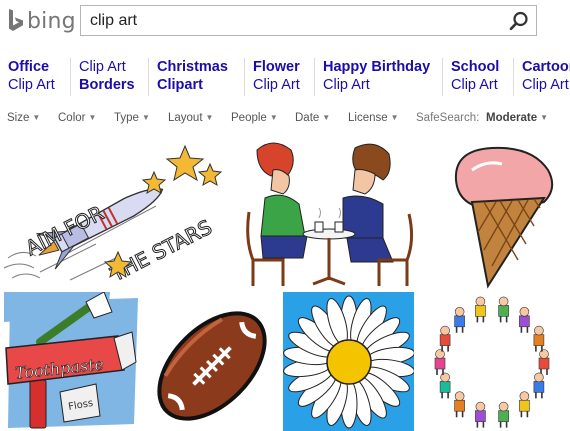  I want to click on search-button, so click(519, 20).